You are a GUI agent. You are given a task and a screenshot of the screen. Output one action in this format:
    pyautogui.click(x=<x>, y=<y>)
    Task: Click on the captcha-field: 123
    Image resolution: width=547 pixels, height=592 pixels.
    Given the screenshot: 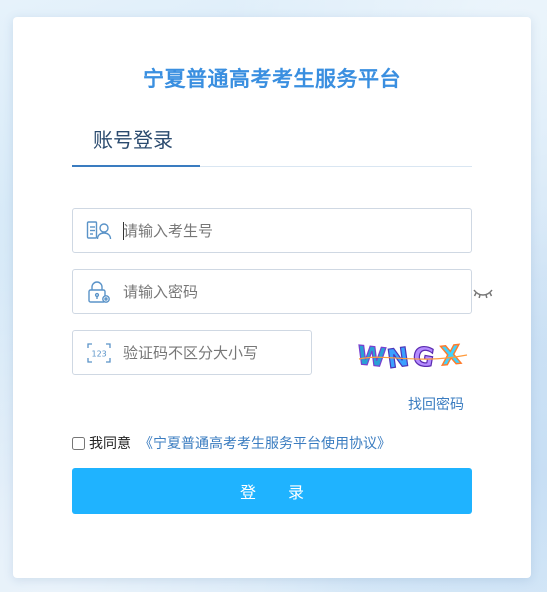 What is the action you would take?
    pyautogui.click(x=192, y=352)
    